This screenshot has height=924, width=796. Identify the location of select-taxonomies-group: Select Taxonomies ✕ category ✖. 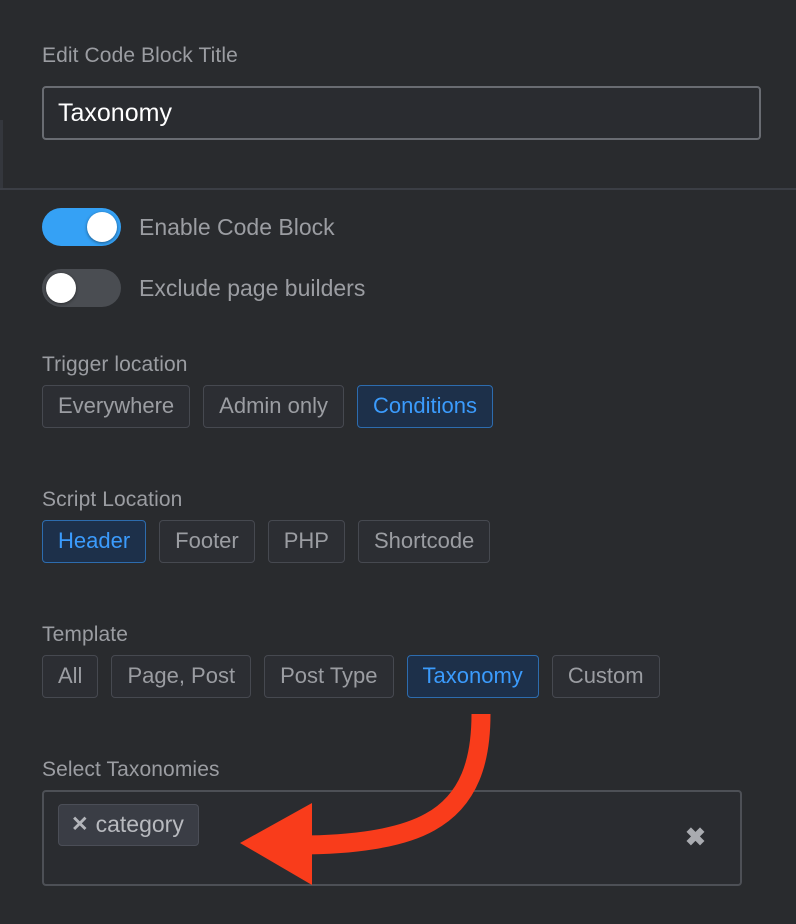
(392, 821).